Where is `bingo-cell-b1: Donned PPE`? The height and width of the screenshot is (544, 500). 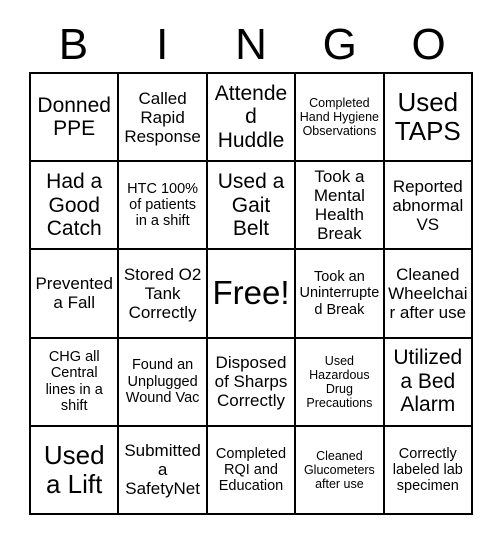
bingo-cell-b1: Donned PPE is located at coordinates (75, 118).